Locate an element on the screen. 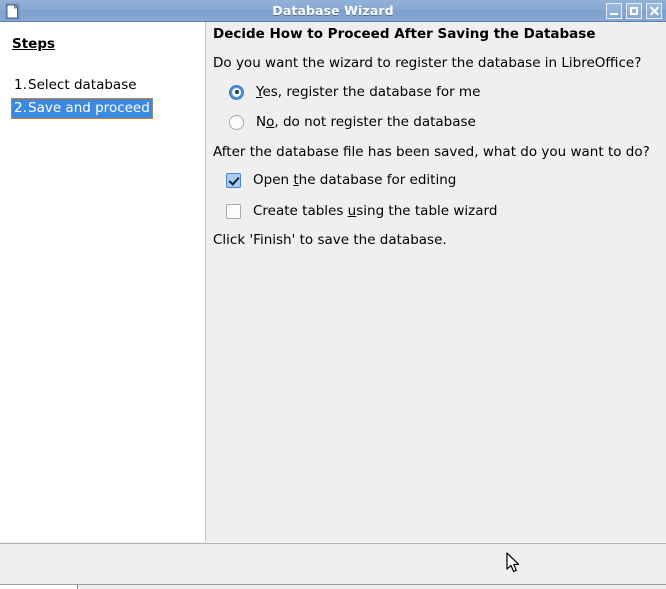 The width and height of the screenshot is (666, 589). radio-register-no-label: No, do not register the database is located at coordinates (366, 122).